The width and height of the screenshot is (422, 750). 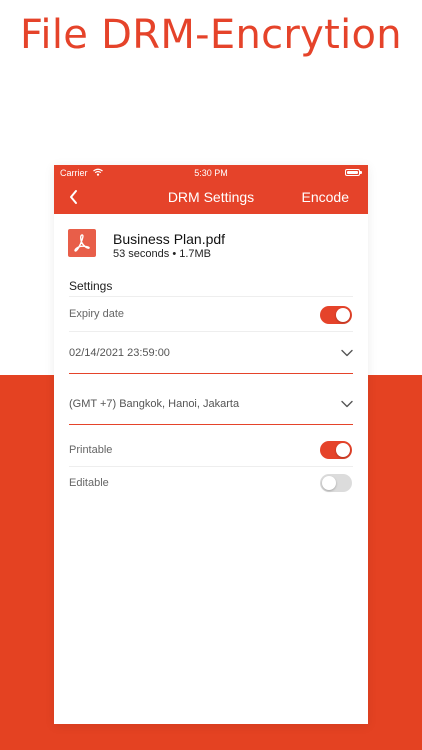 I want to click on file-item: Business Plan.pdf 53 seconds • 1.7MB, so click(x=213, y=244).